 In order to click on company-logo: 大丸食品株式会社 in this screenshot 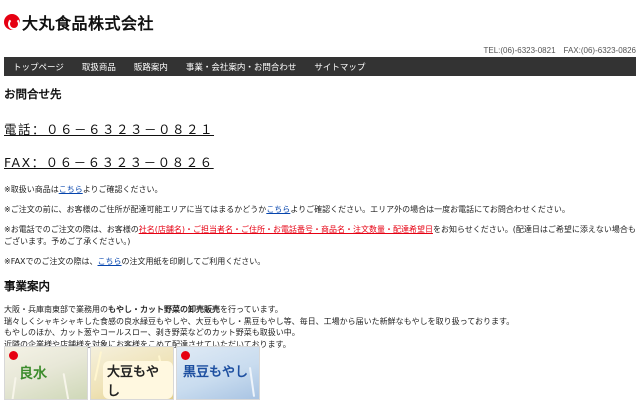, I will do `click(79, 22)`.